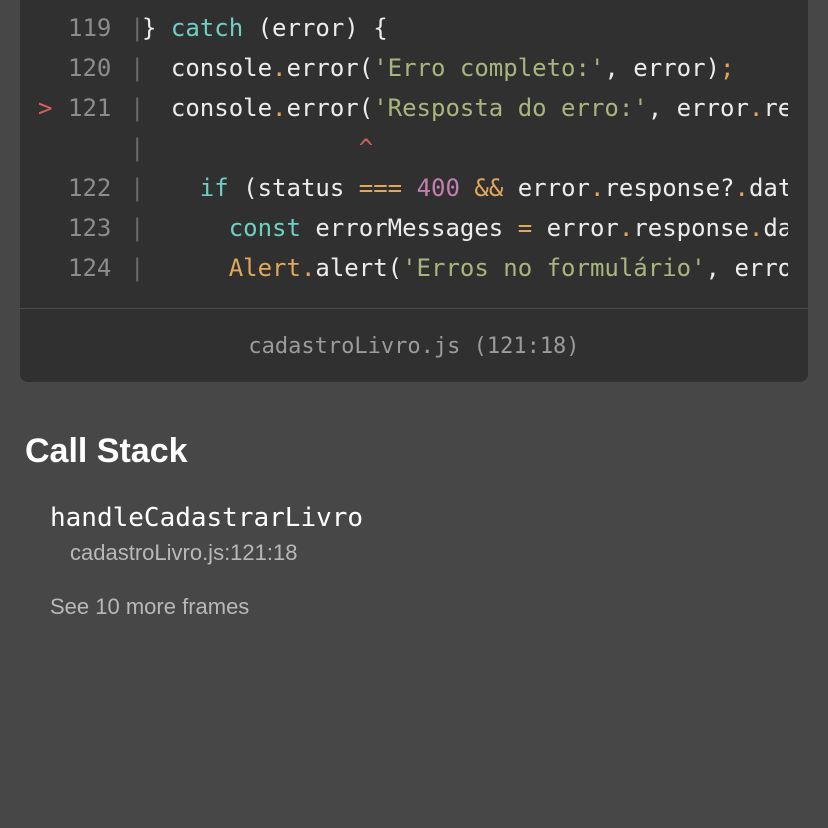 The width and height of the screenshot is (828, 828). Describe the element at coordinates (207, 28) in the screenshot. I see `code-token: catch` at that location.